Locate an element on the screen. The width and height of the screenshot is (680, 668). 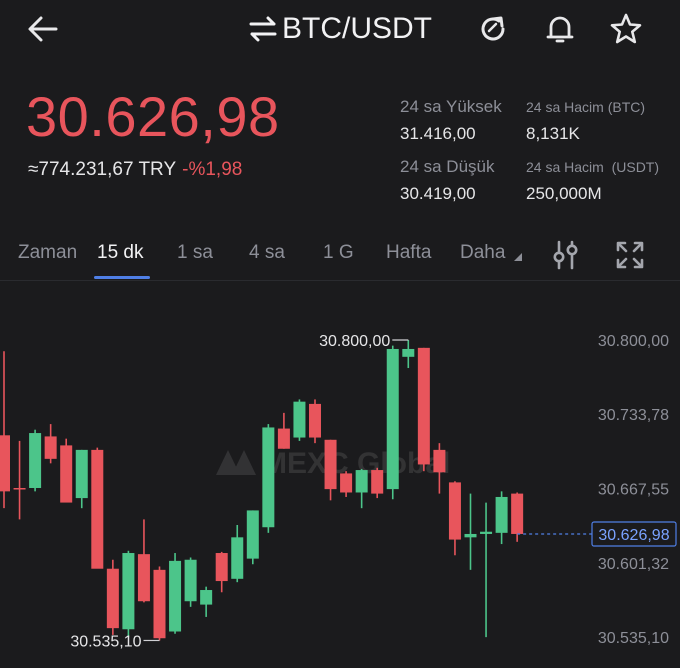
tab-more: Daha is located at coordinates (491, 253).